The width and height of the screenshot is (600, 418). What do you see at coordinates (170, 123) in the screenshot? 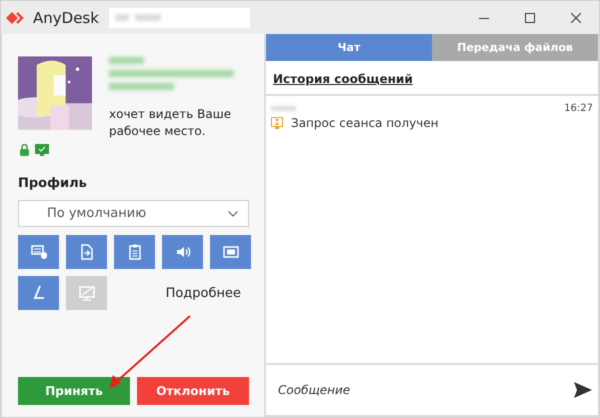
I see `request-message: хочет видеть Ваше рабочее место.` at bounding box center [170, 123].